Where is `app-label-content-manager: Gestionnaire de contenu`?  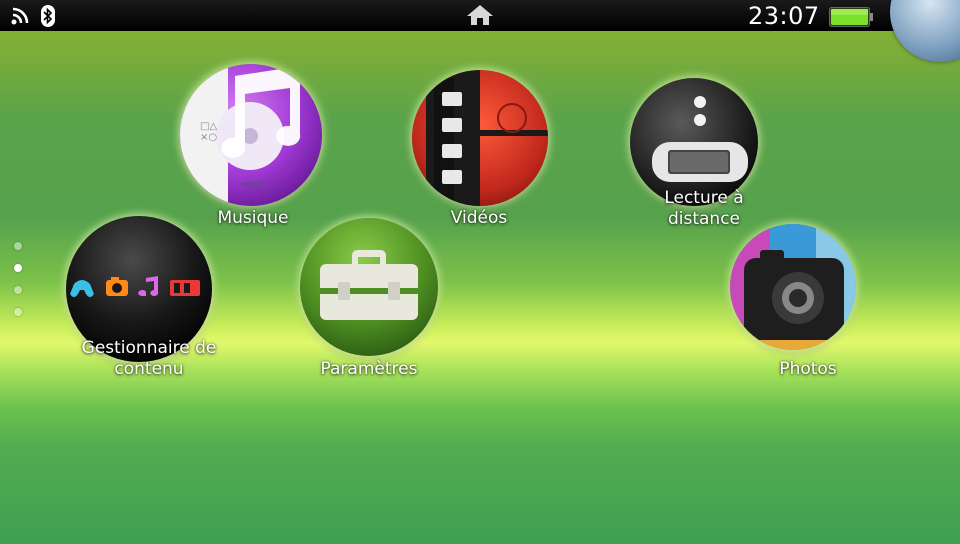 app-label-content-manager: Gestionnaire de contenu is located at coordinates (149, 359).